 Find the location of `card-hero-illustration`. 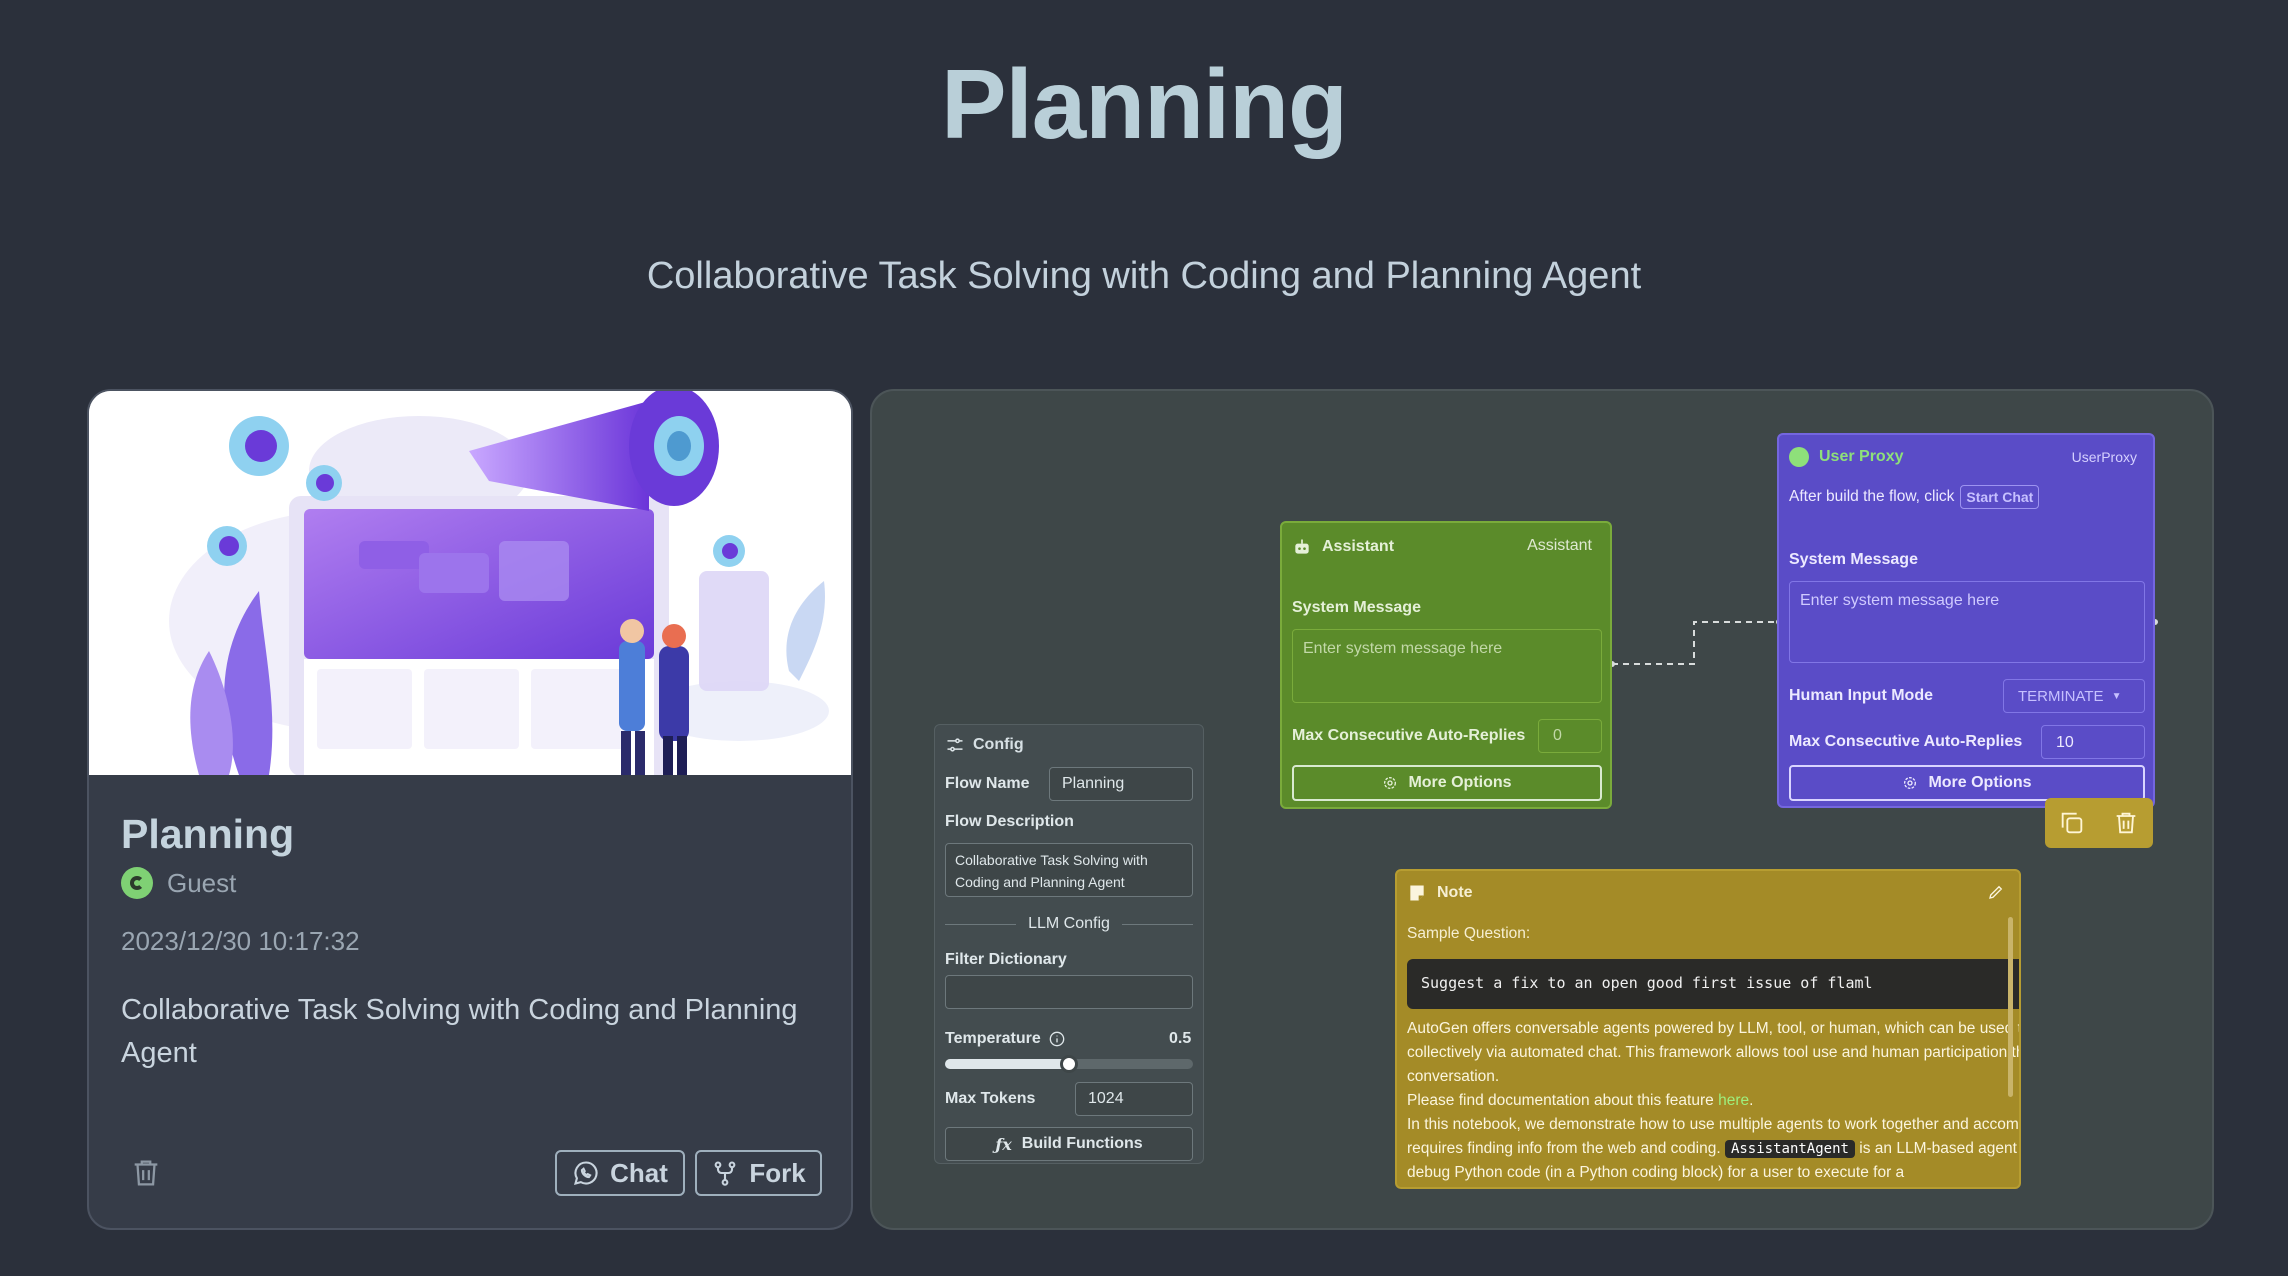

card-hero-illustration is located at coordinates (470, 583).